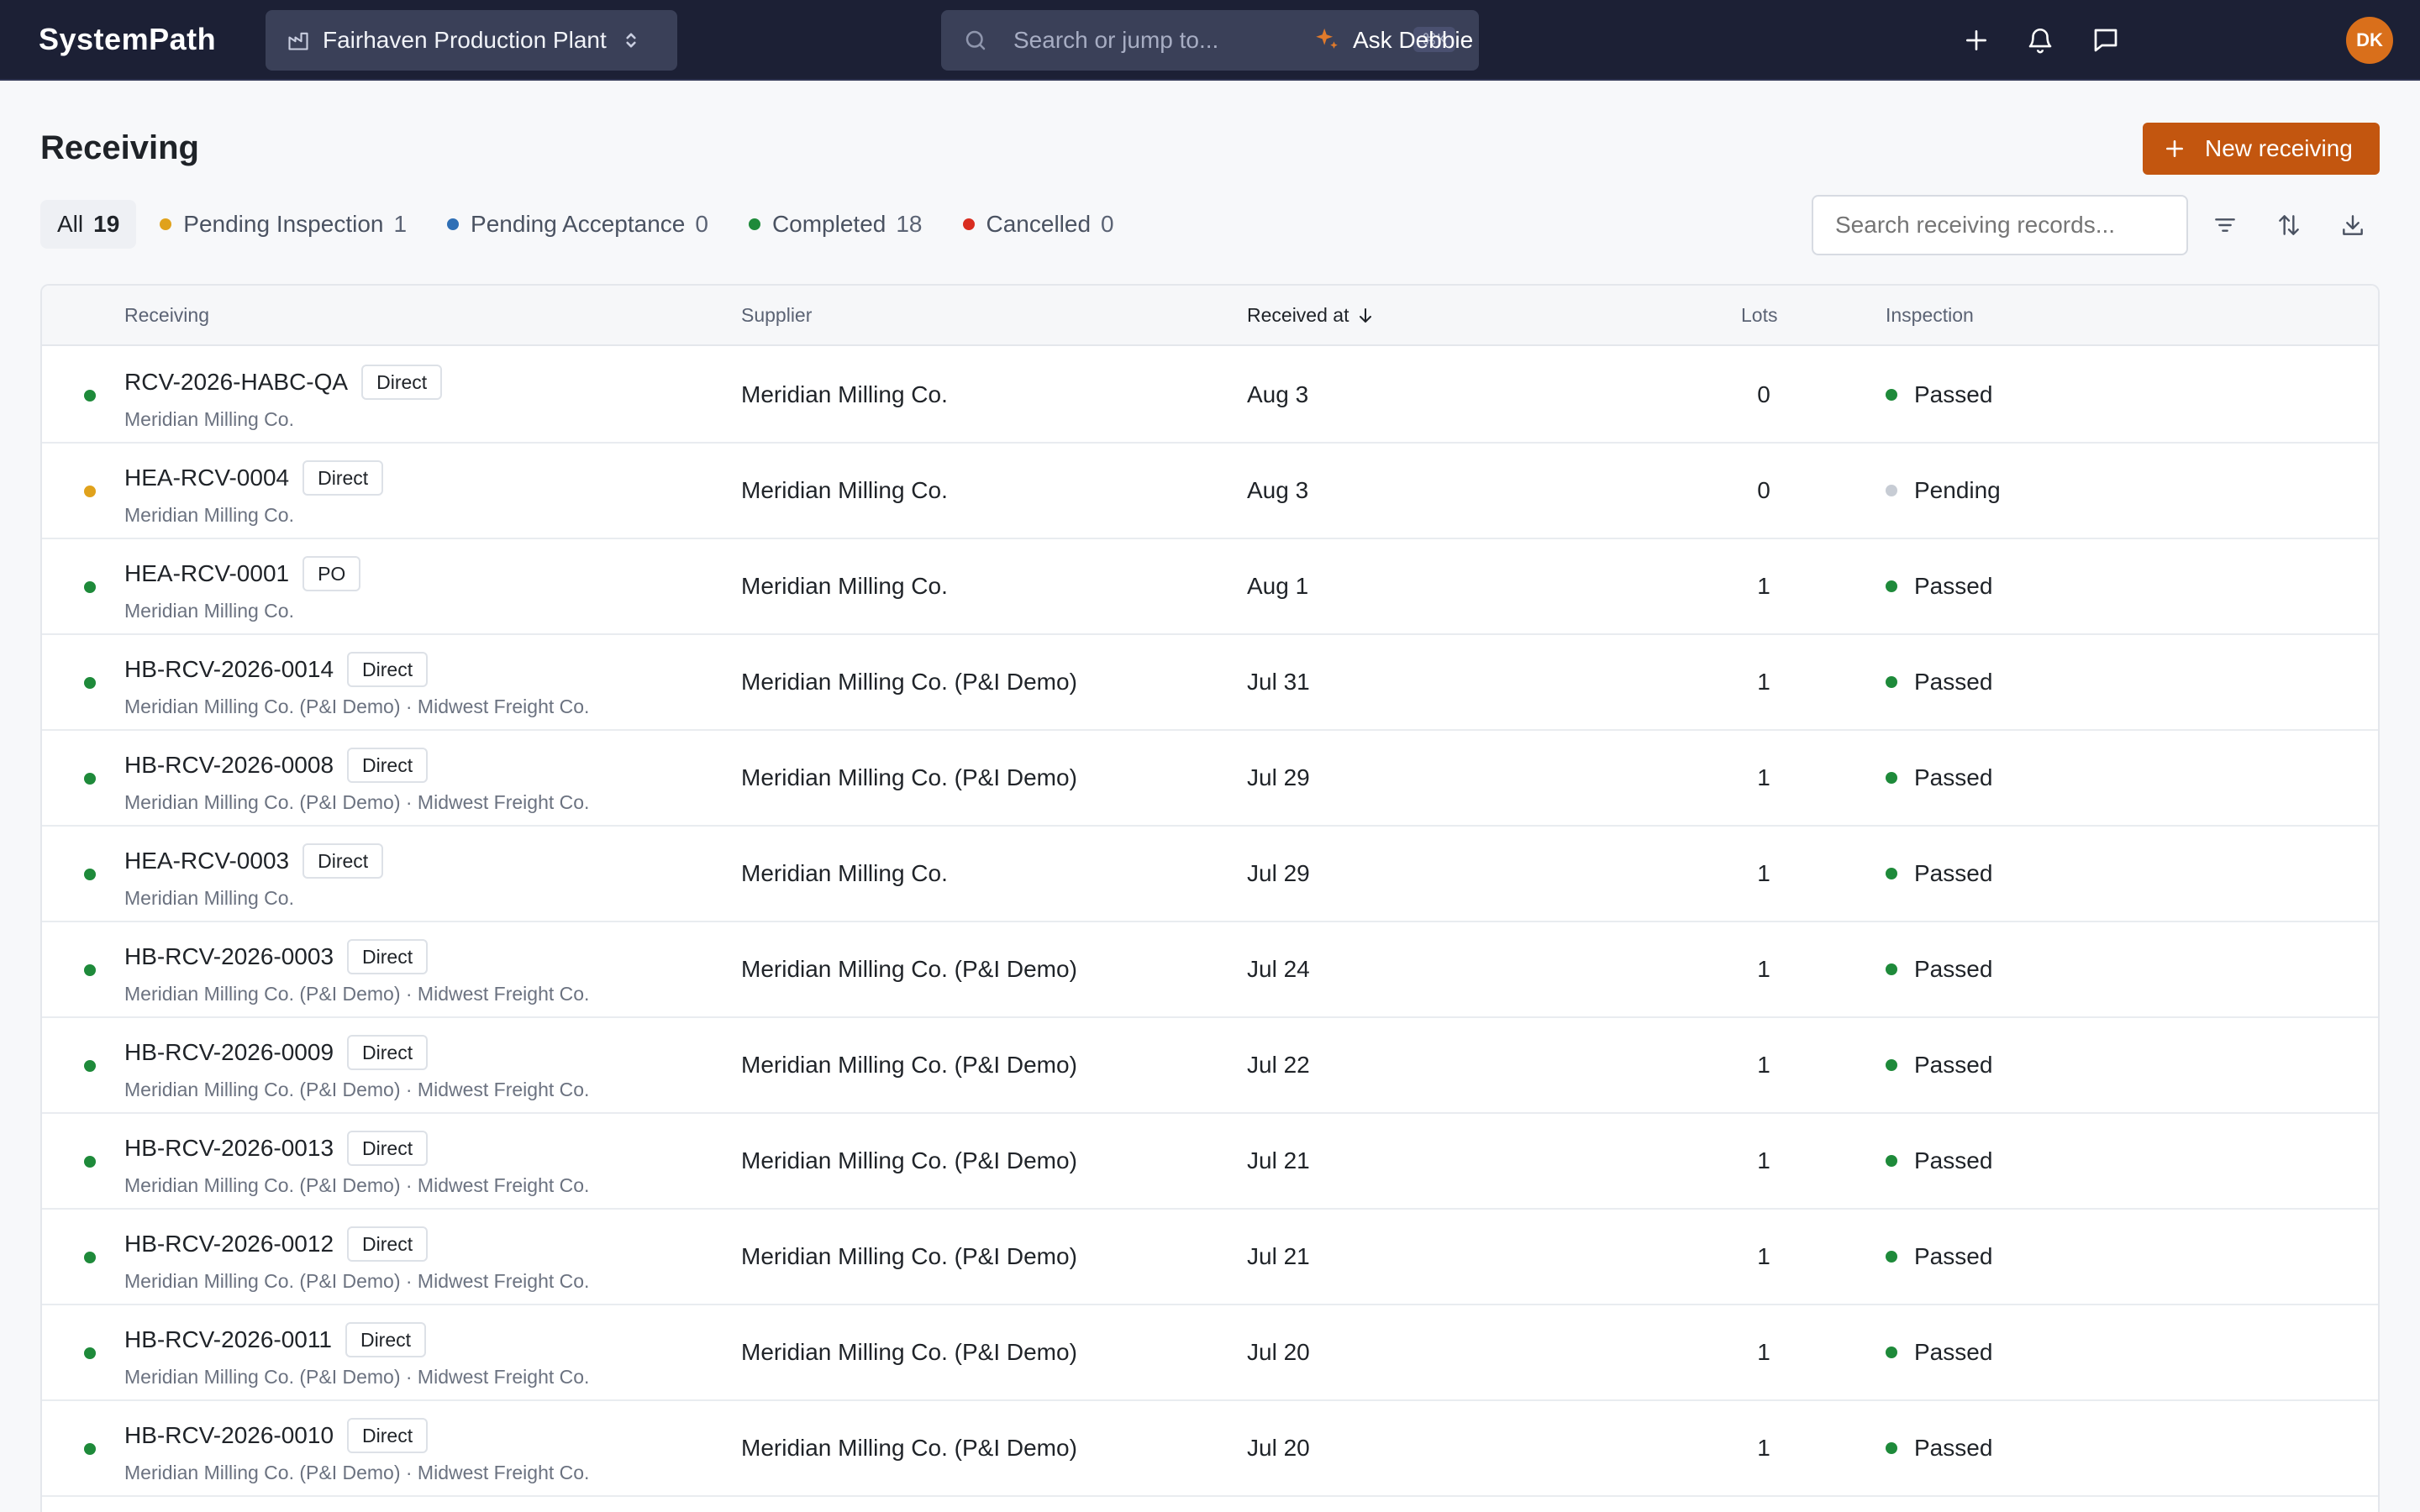 The height and width of the screenshot is (1512, 2420). What do you see at coordinates (331, 573) in the screenshot?
I see `receiving-type-badge: PO` at bounding box center [331, 573].